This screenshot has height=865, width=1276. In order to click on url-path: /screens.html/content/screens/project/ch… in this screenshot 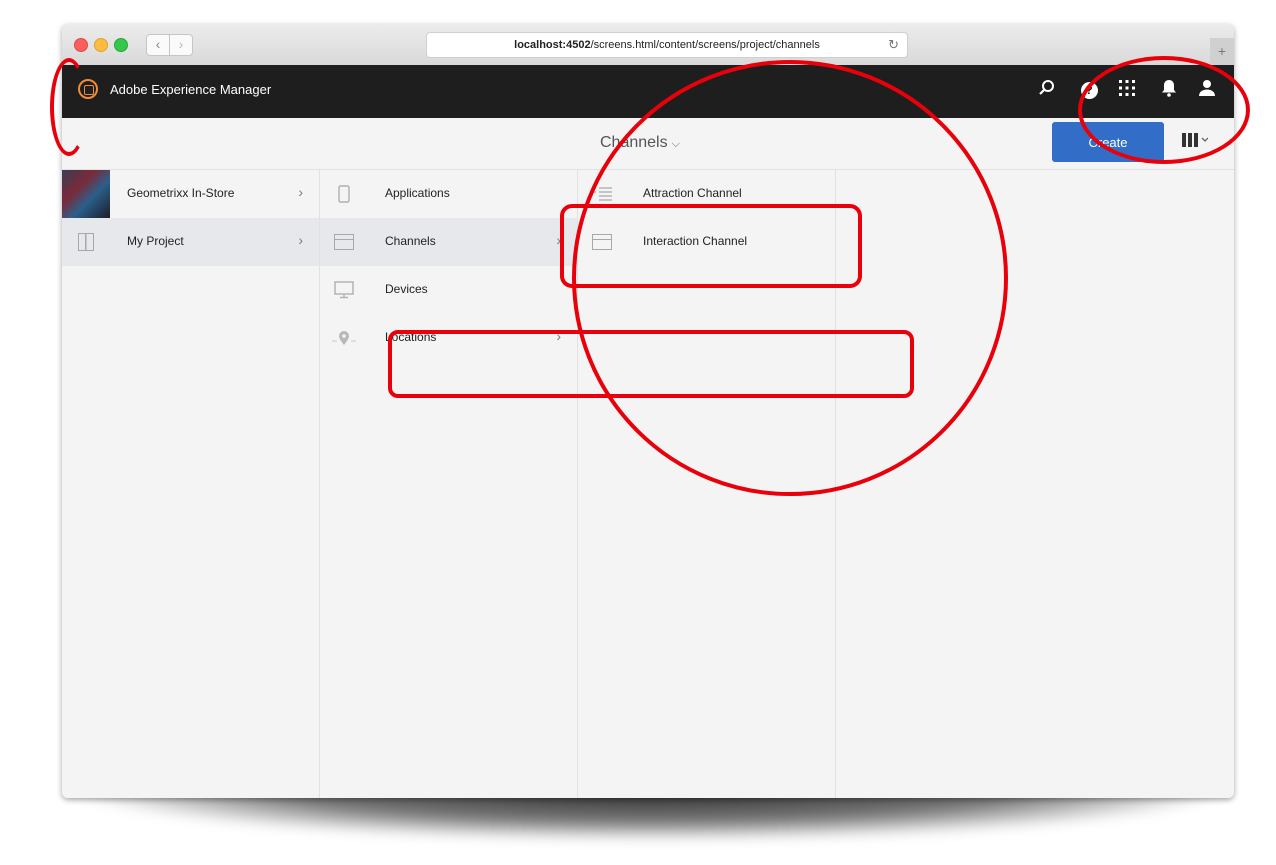, I will do `click(705, 45)`.